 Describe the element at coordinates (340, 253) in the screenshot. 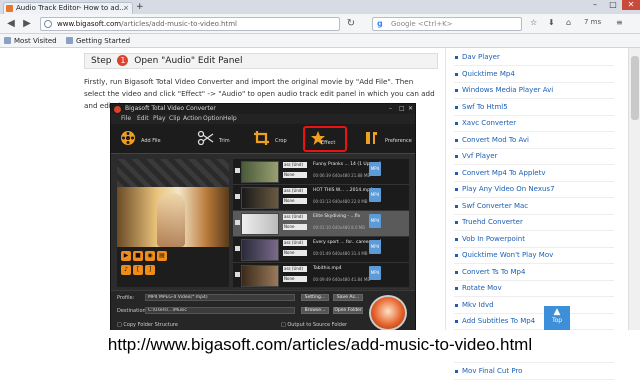

I see `file-meta: 00:01:49 640x480 31.4 MB` at that location.